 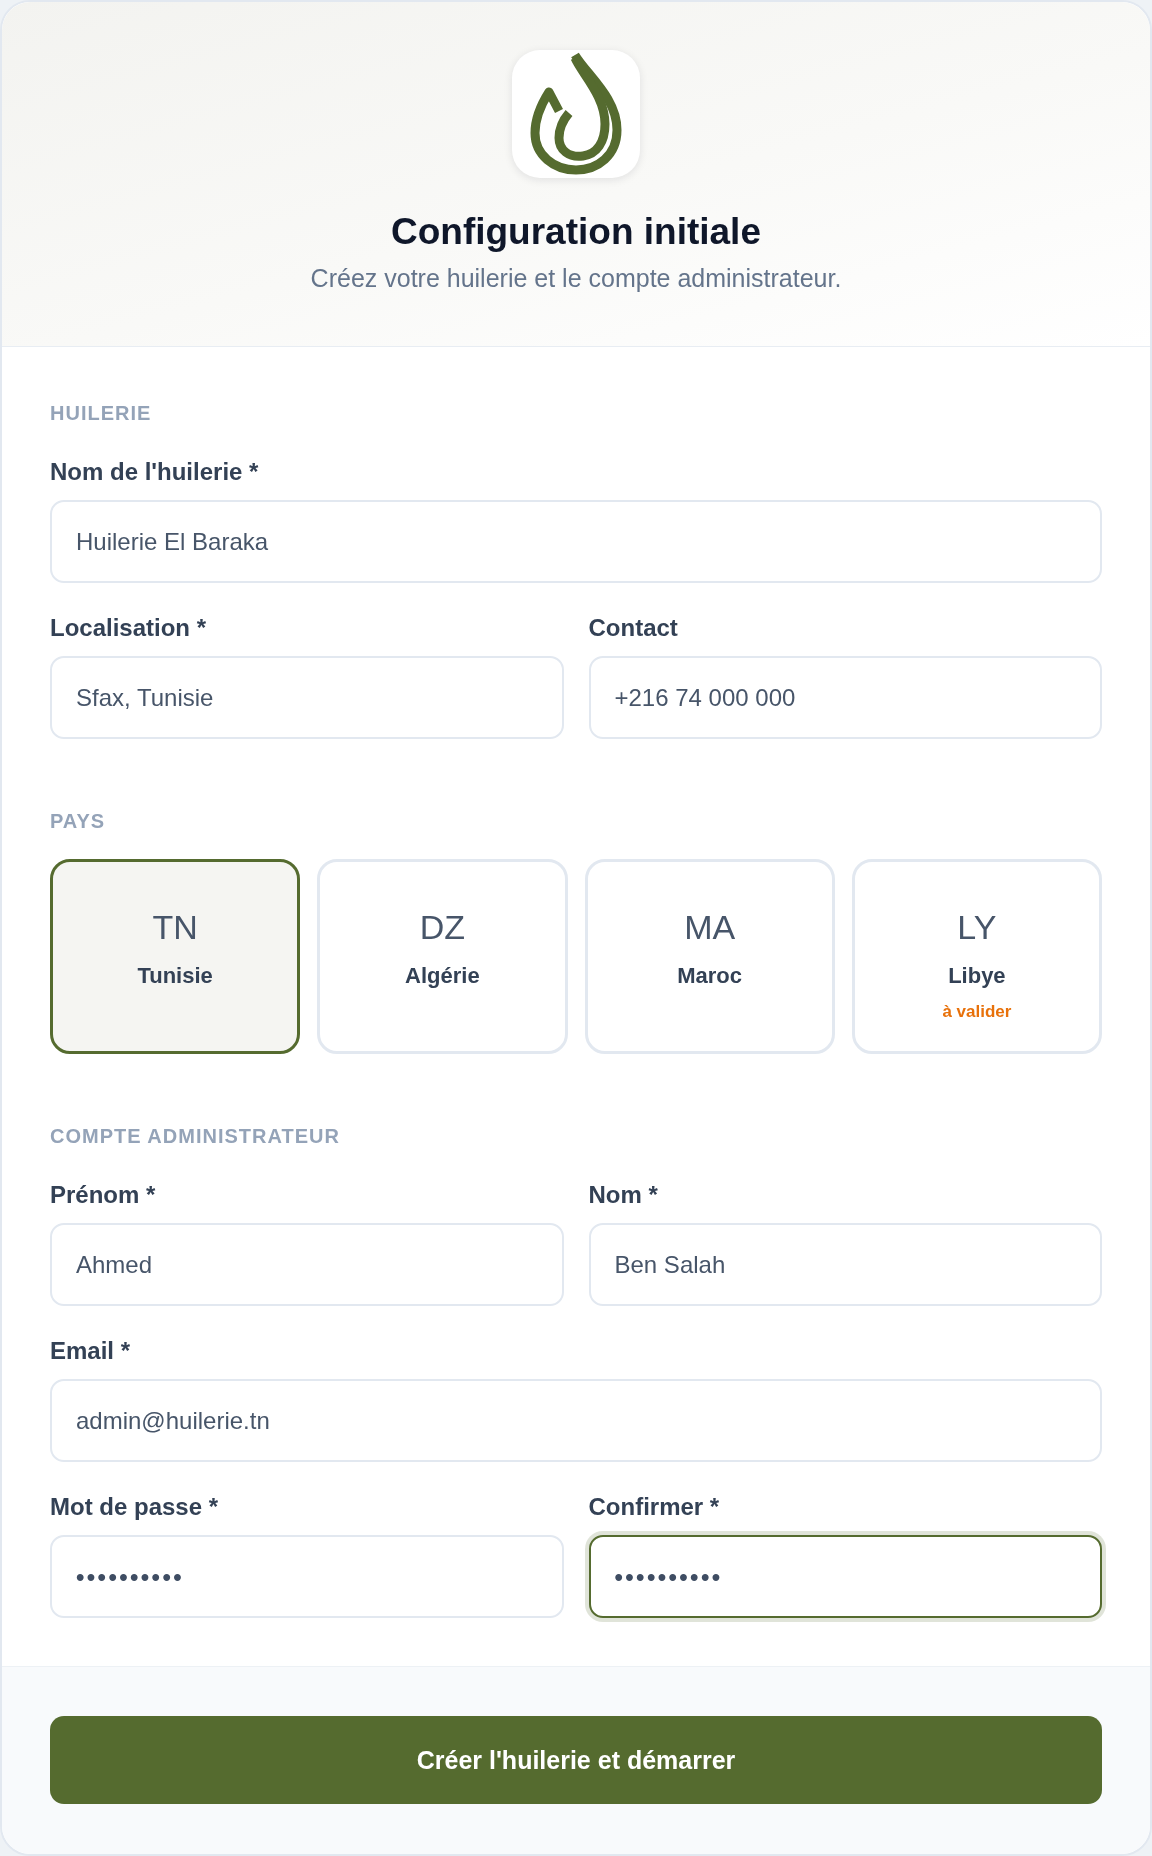 What do you see at coordinates (576, 1420) in the screenshot?
I see `text-input: admin@huilerie.tn` at bounding box center [576, 1420].